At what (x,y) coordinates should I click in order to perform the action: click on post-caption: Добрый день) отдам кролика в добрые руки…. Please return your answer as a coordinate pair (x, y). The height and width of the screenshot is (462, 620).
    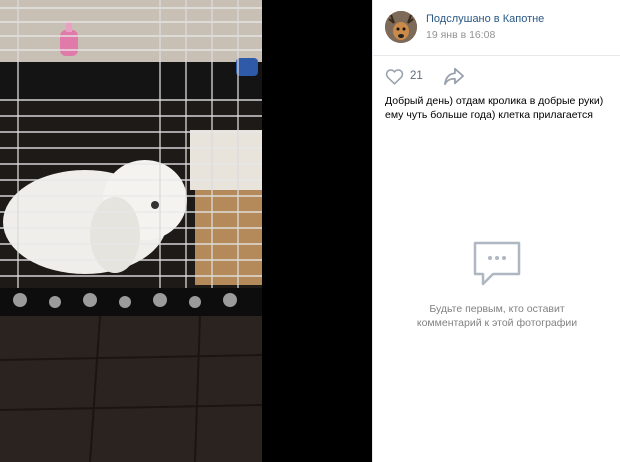
    Looking at the image, I should click on (499, 108).